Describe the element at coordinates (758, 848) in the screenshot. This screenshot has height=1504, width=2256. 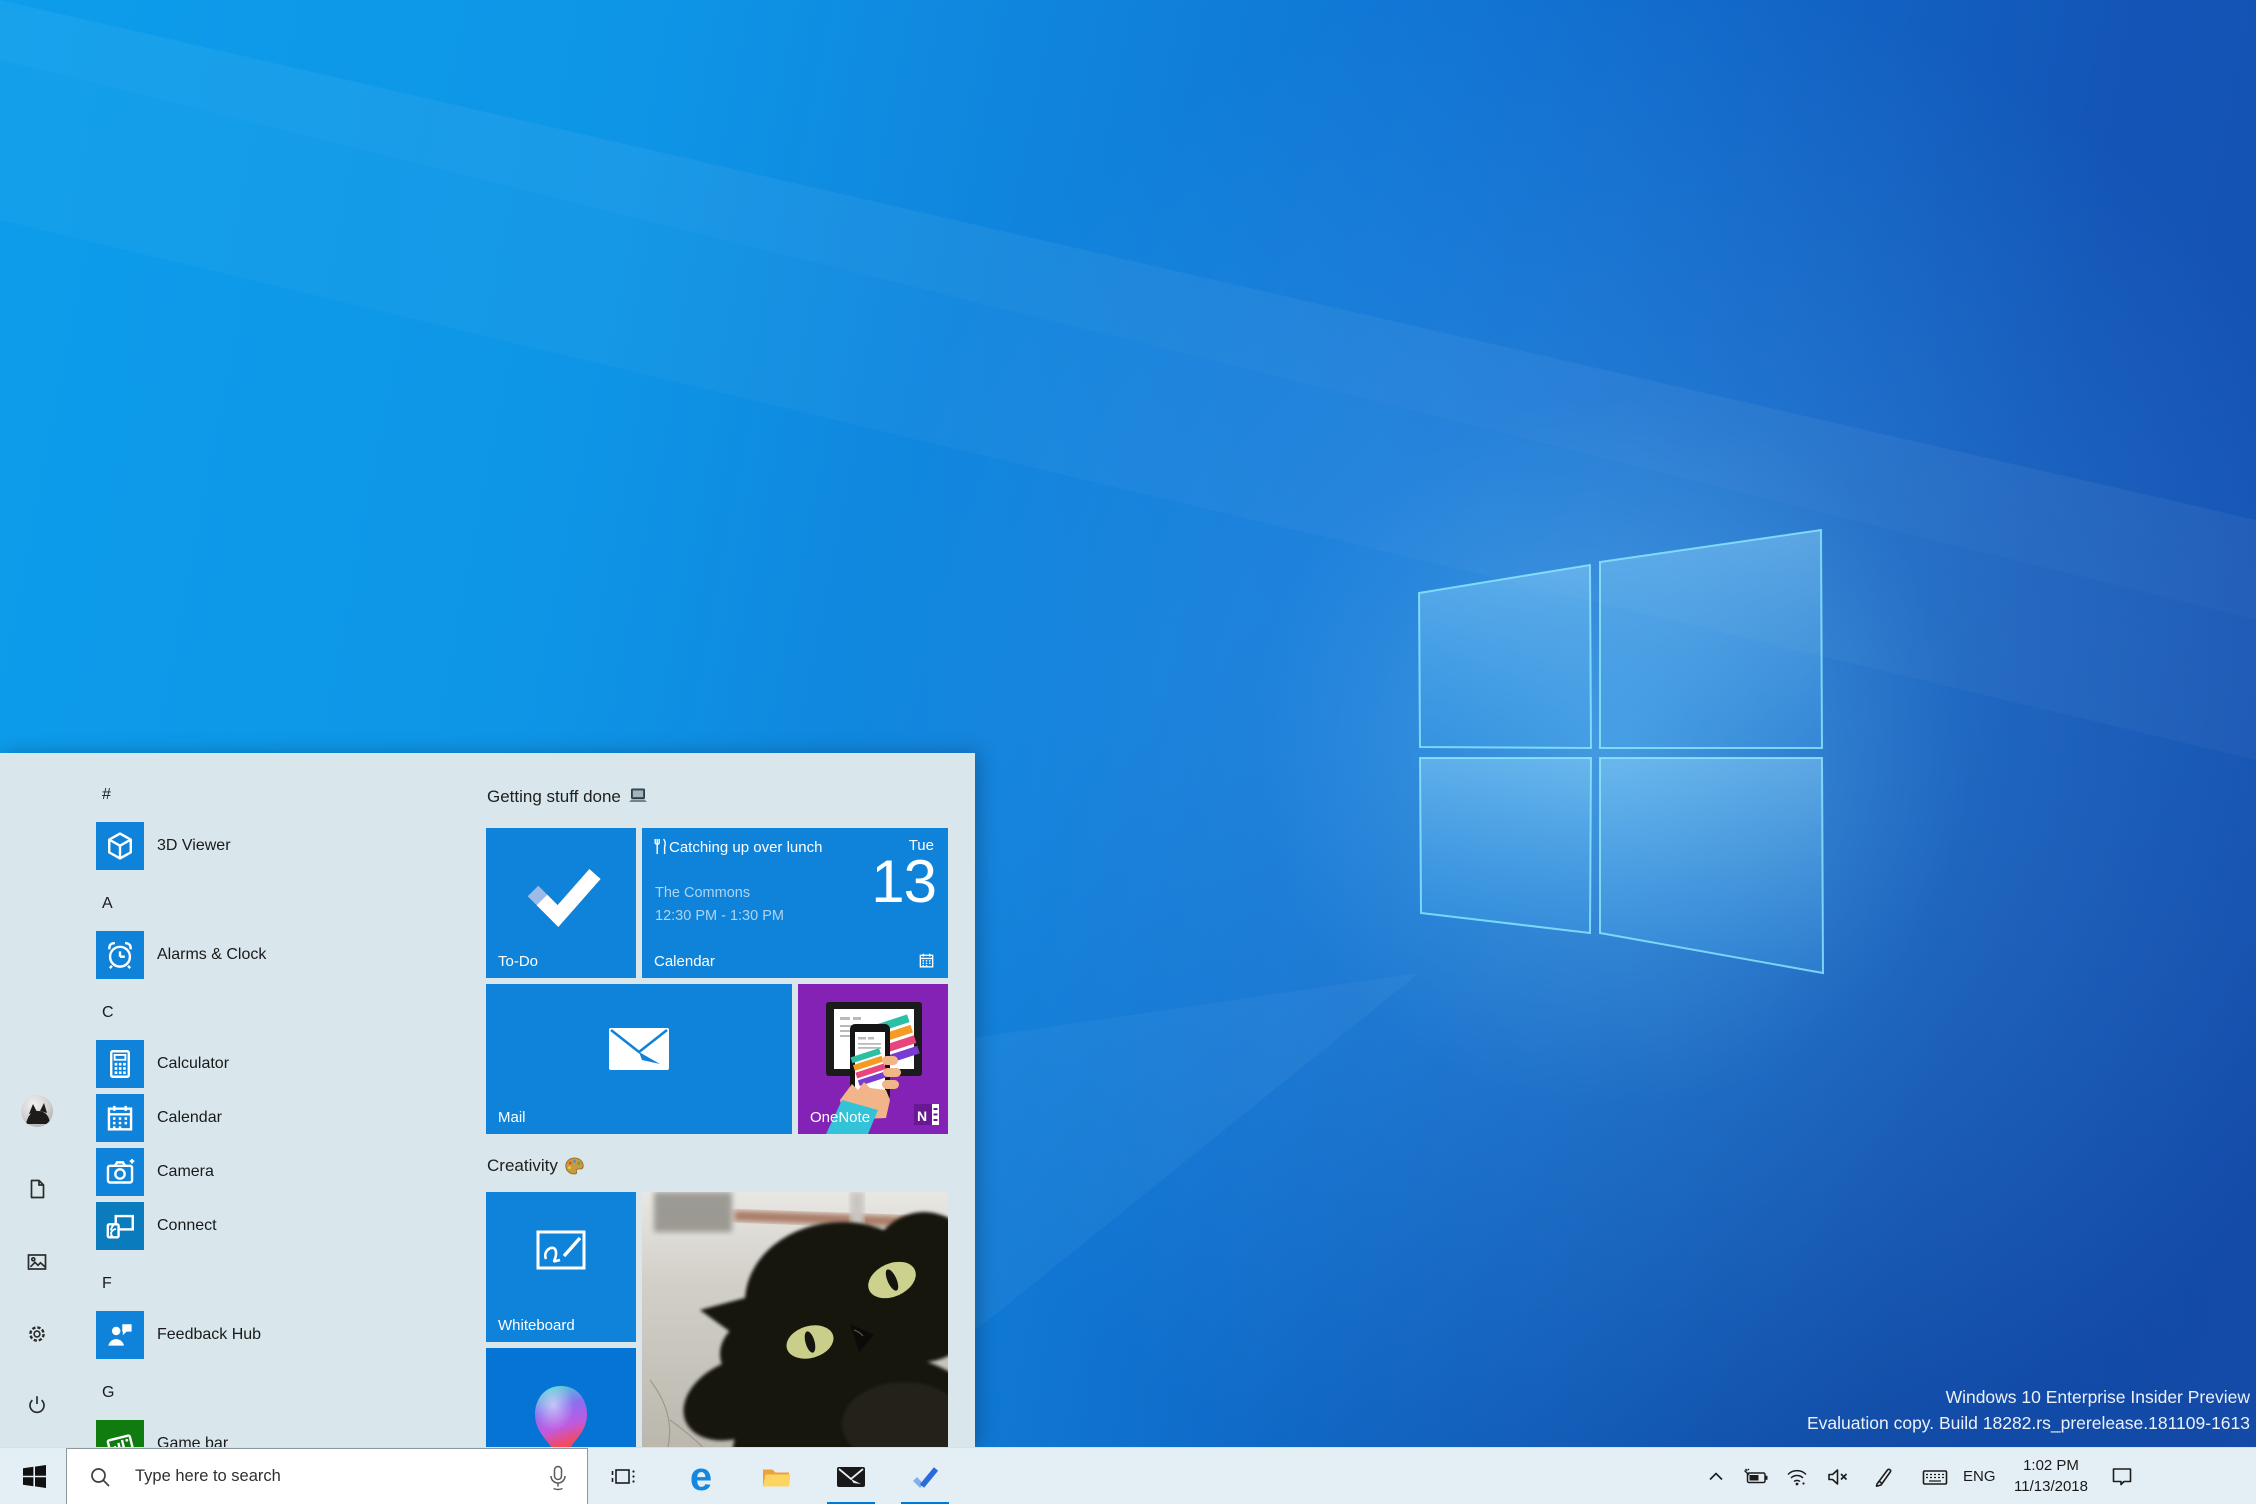
I see `calendar-event-title: Catching up over lunch` at that location.